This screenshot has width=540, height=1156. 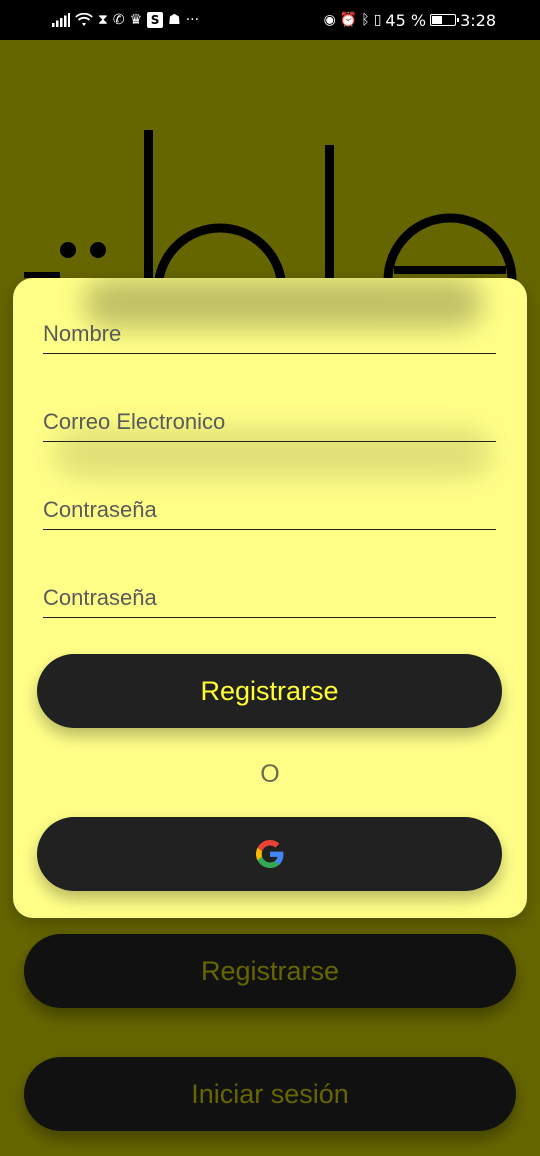 I want to click on logo, so click(x=270, y=215).